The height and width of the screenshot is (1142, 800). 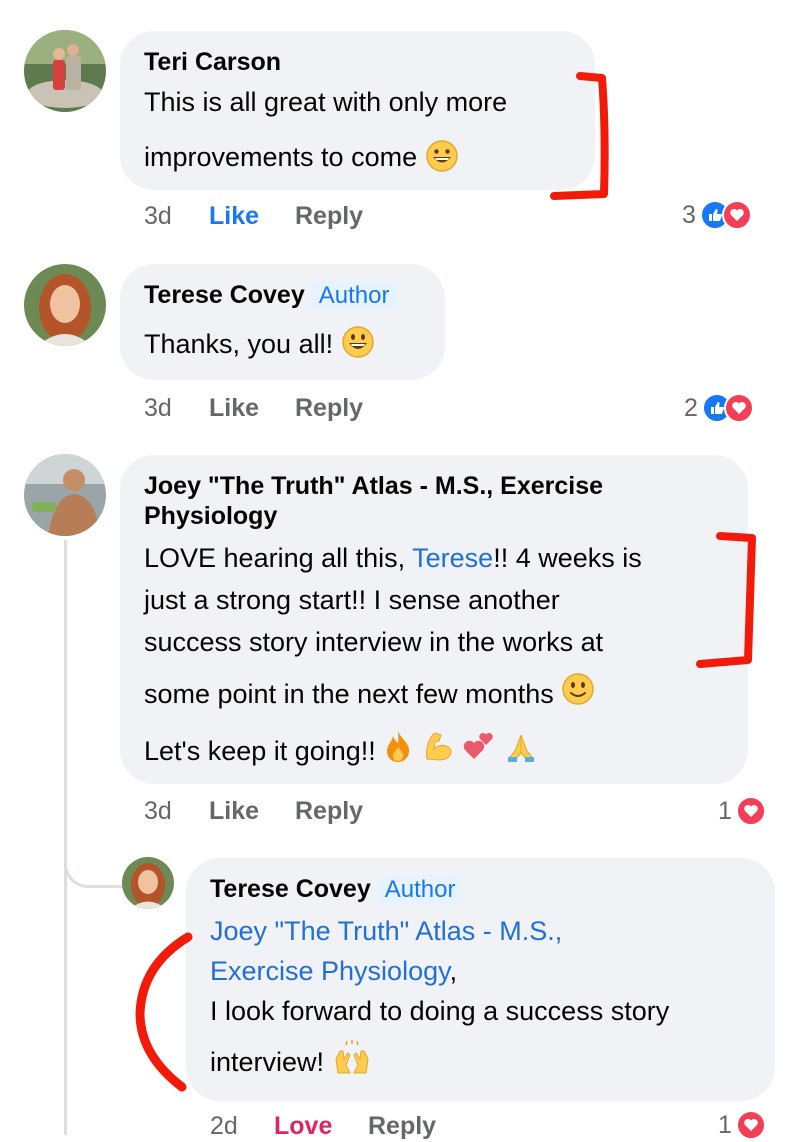 What do you see at coordinates (93, 864) in the screenshot?
I see `reply-connector` at bounding box center [93, 864].